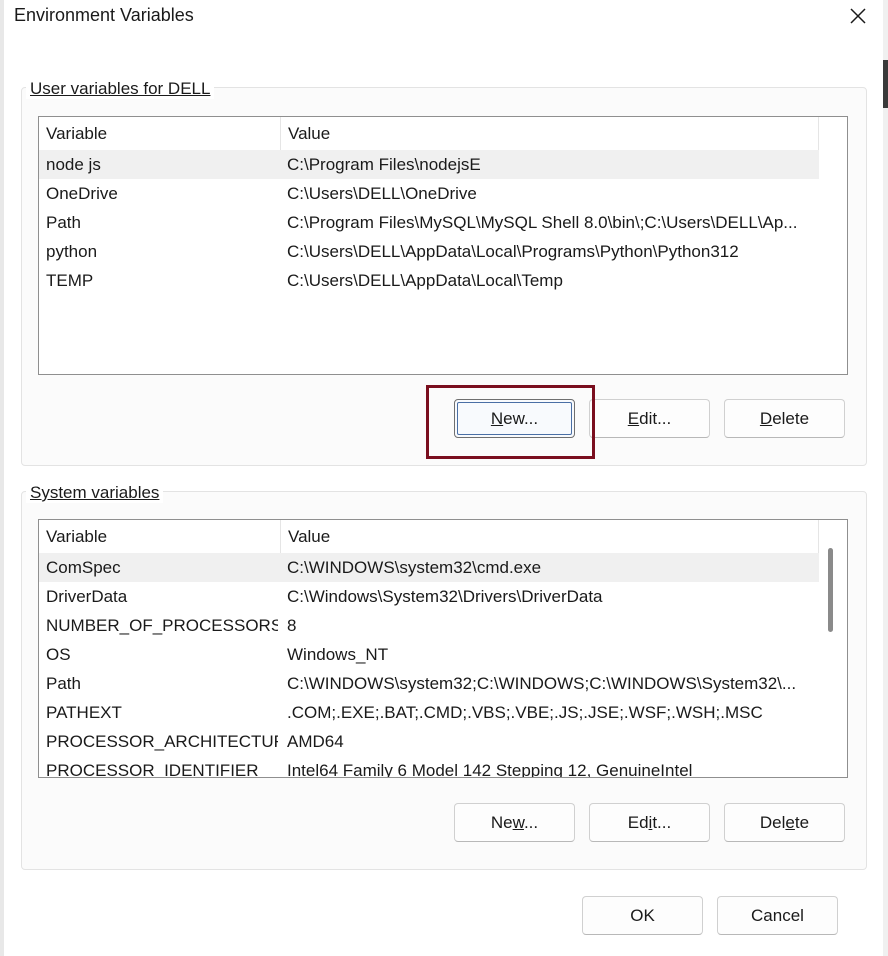  Describe the element at coordinates (885, 478) in the screenshot. I see `background-window-edge-right` at that location.